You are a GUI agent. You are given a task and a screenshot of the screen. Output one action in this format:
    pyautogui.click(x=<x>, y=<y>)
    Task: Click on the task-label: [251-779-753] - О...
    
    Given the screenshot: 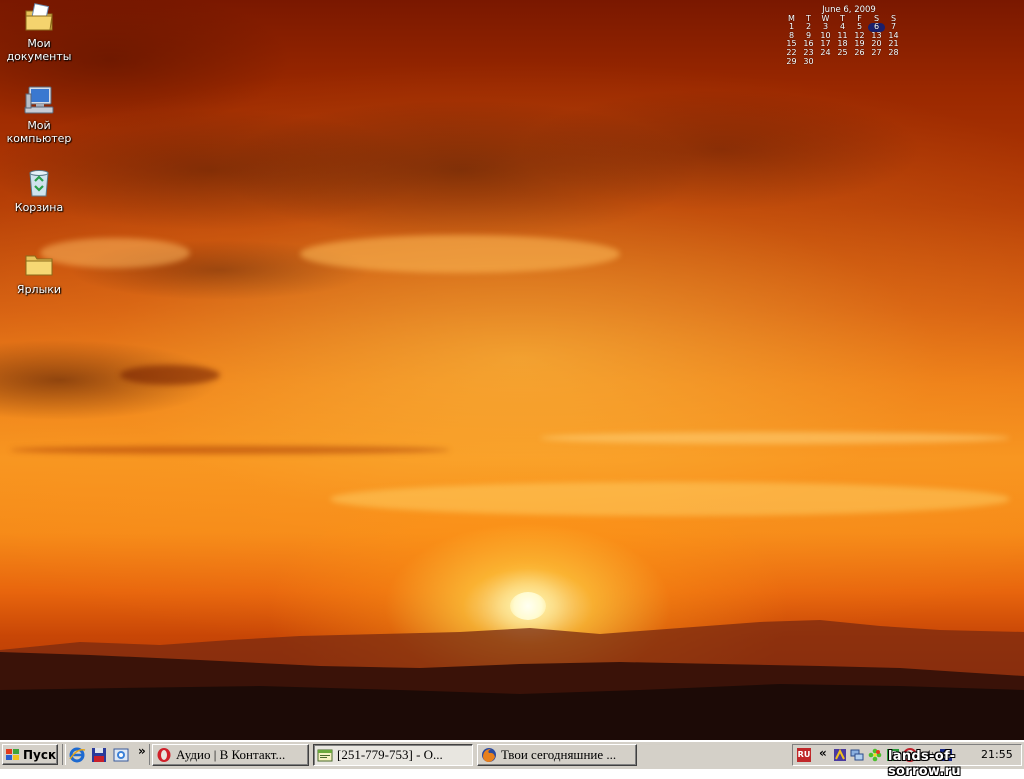 What is the action you would take?
    pyautogui.click(x=390, y=754)
    